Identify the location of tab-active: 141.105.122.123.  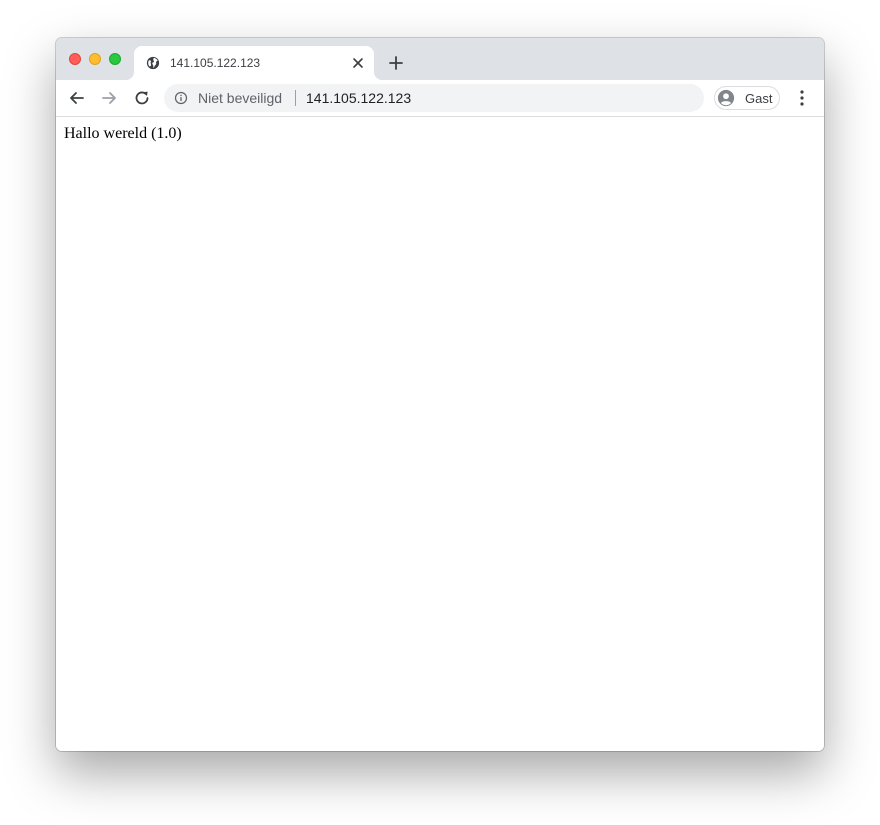
(254, 63).